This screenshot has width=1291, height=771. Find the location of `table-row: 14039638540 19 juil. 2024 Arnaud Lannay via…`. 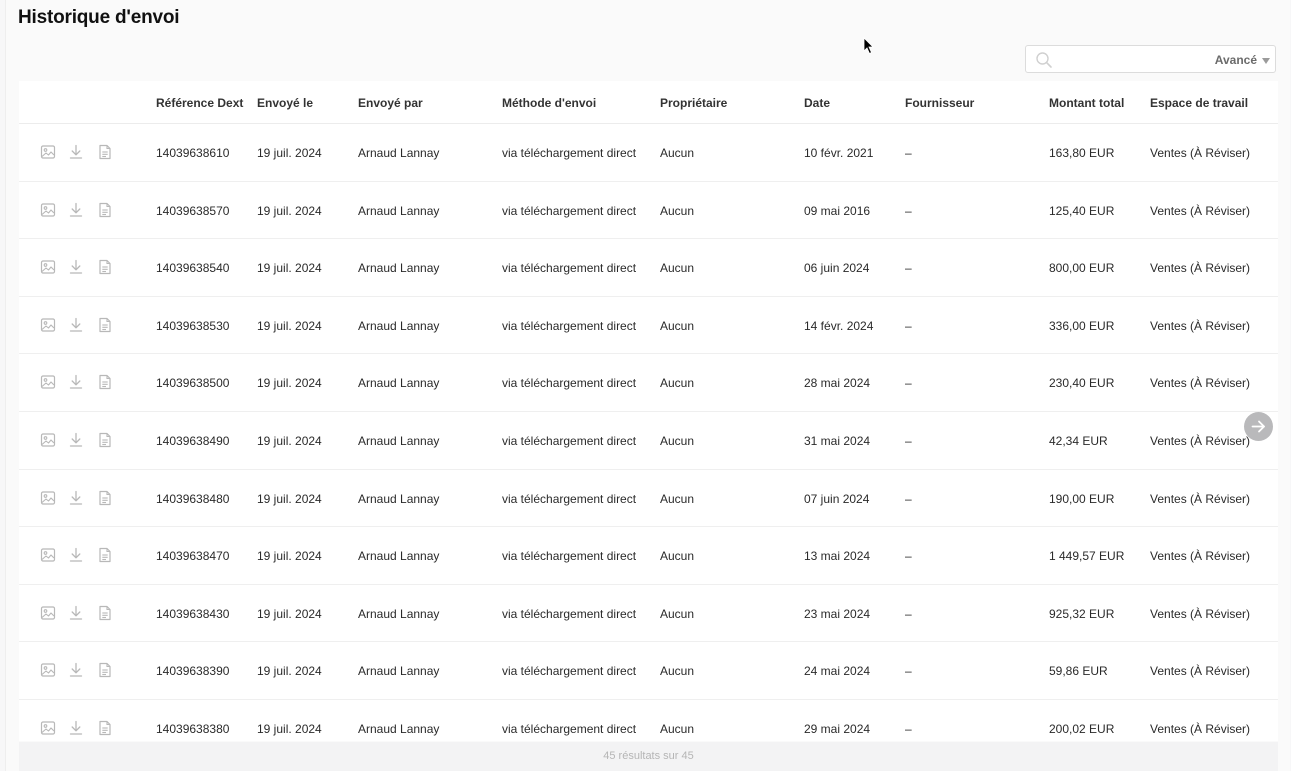

table-row: 14039638540 19 juil. 2024 Arnaud Lannay via… is located at coordinates (648, 268).